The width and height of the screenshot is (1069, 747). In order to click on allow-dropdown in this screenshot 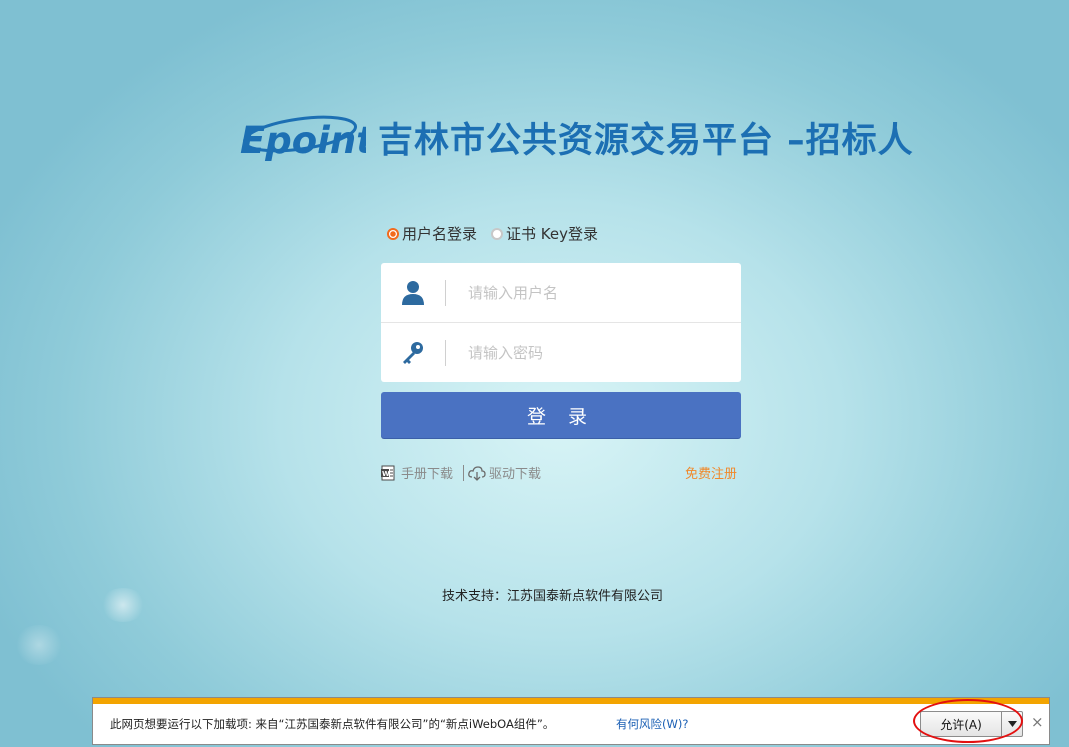, I will do `click(1011, 724)`.